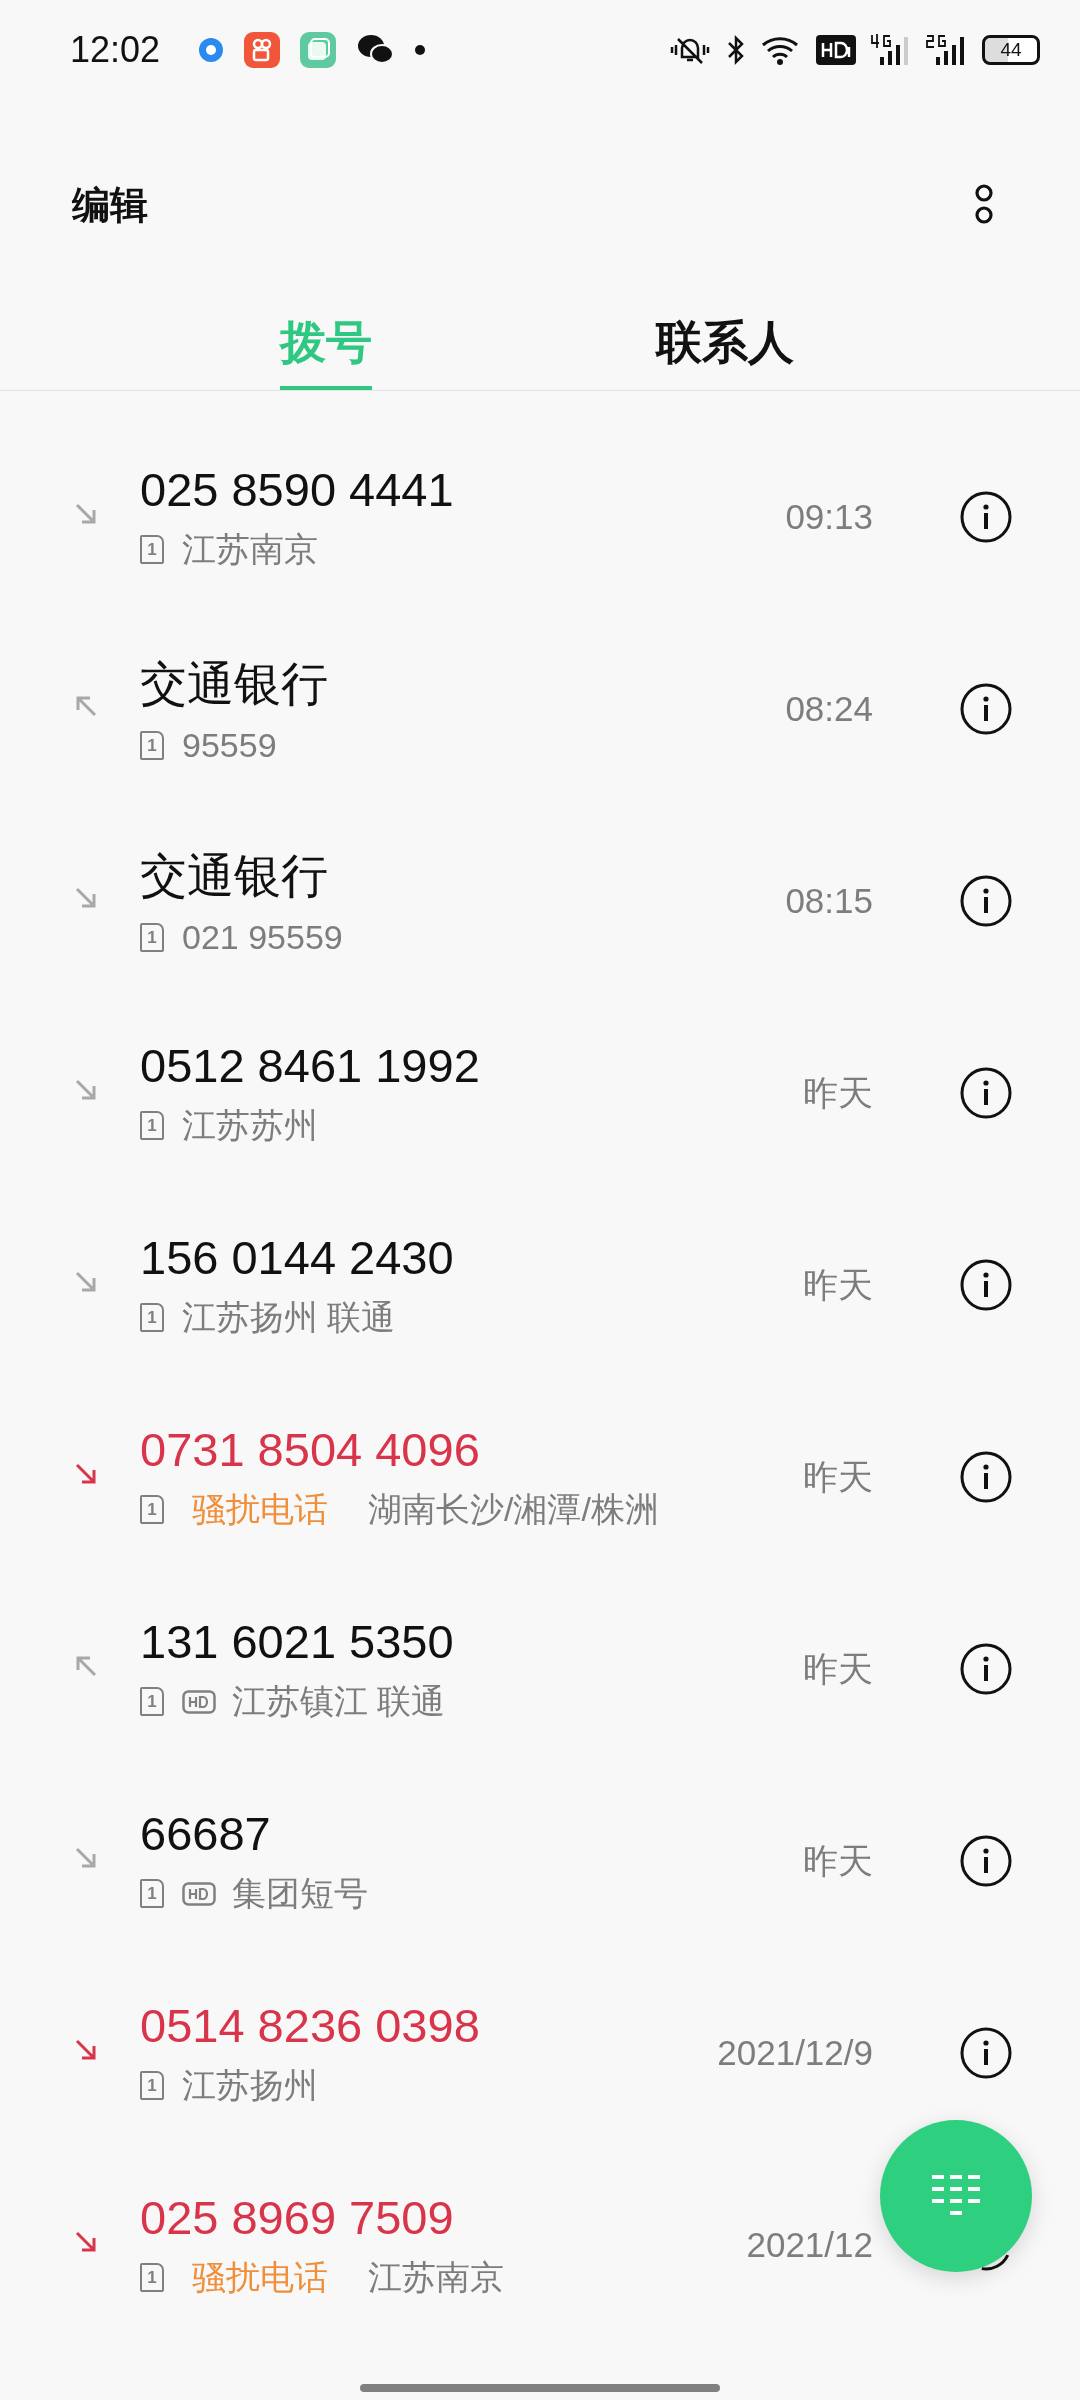 The image size is (1080, 2400). Describe the element at coordinates (1011, 50) in the screenshot. I see `battery-indicator: 44` at that location.